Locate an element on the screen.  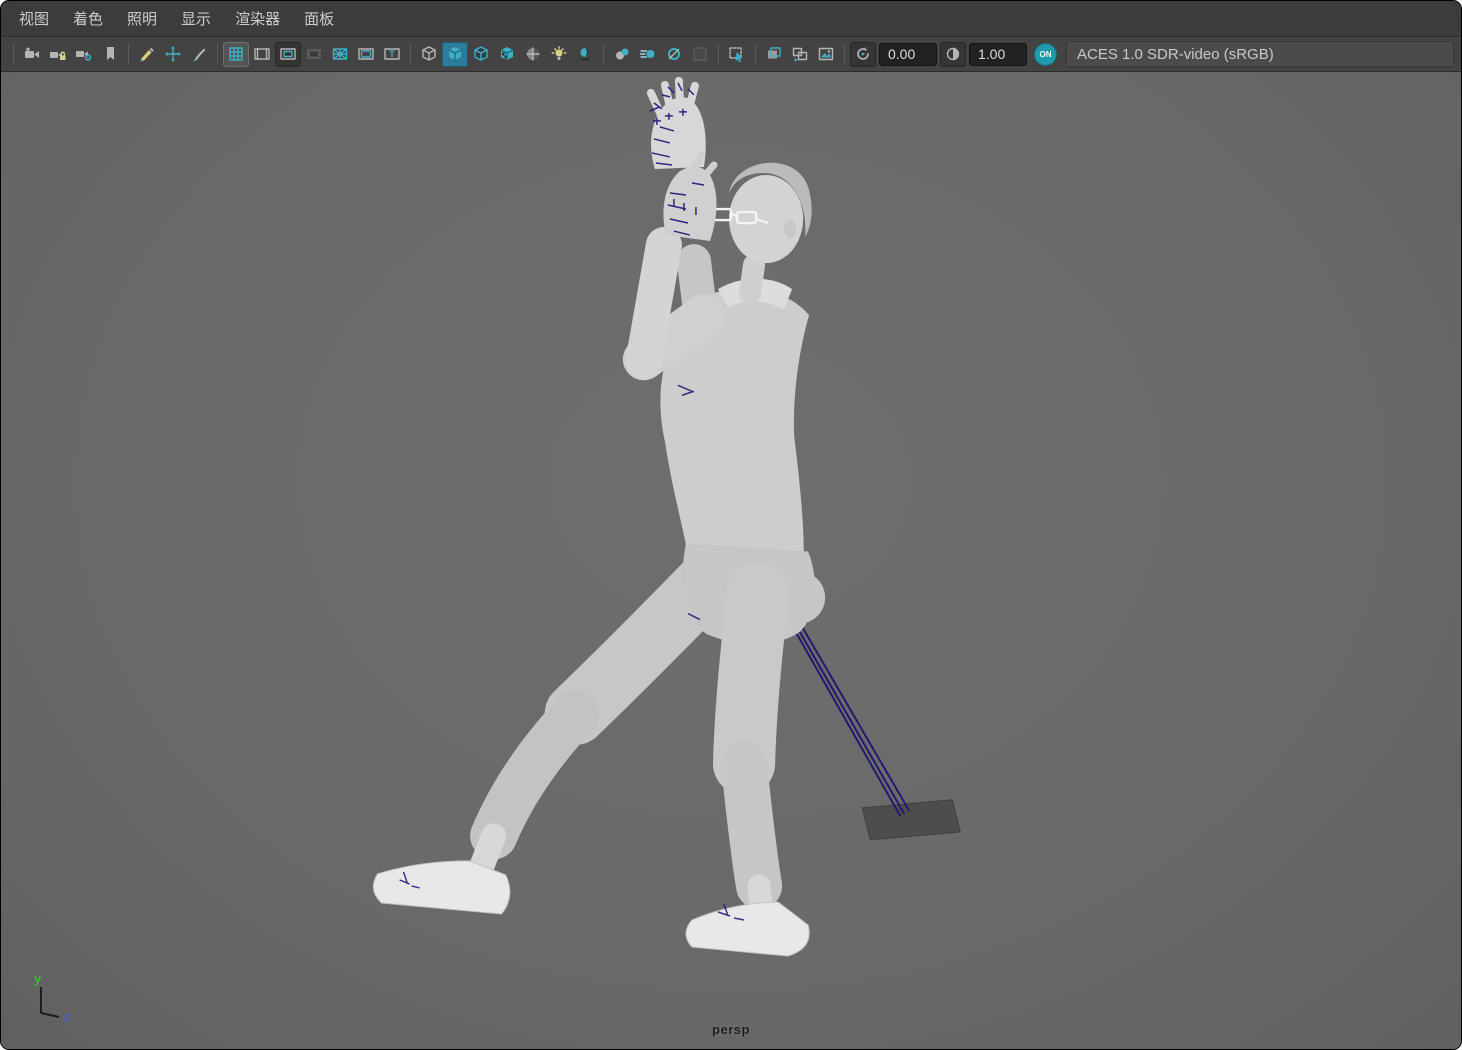
lock-camera-button is located at coordinates (58, 54).